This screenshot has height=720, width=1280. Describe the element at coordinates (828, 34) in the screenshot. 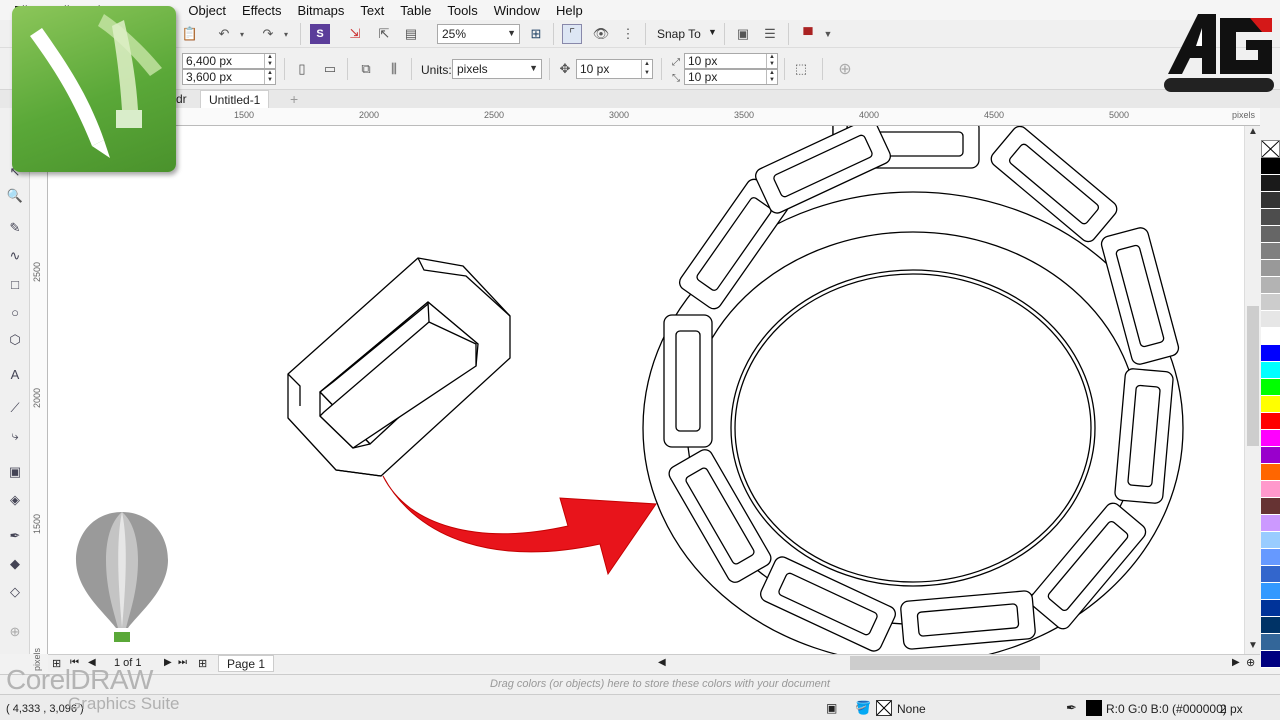

I see `launch-dropdown-icon: ▼` at that location.